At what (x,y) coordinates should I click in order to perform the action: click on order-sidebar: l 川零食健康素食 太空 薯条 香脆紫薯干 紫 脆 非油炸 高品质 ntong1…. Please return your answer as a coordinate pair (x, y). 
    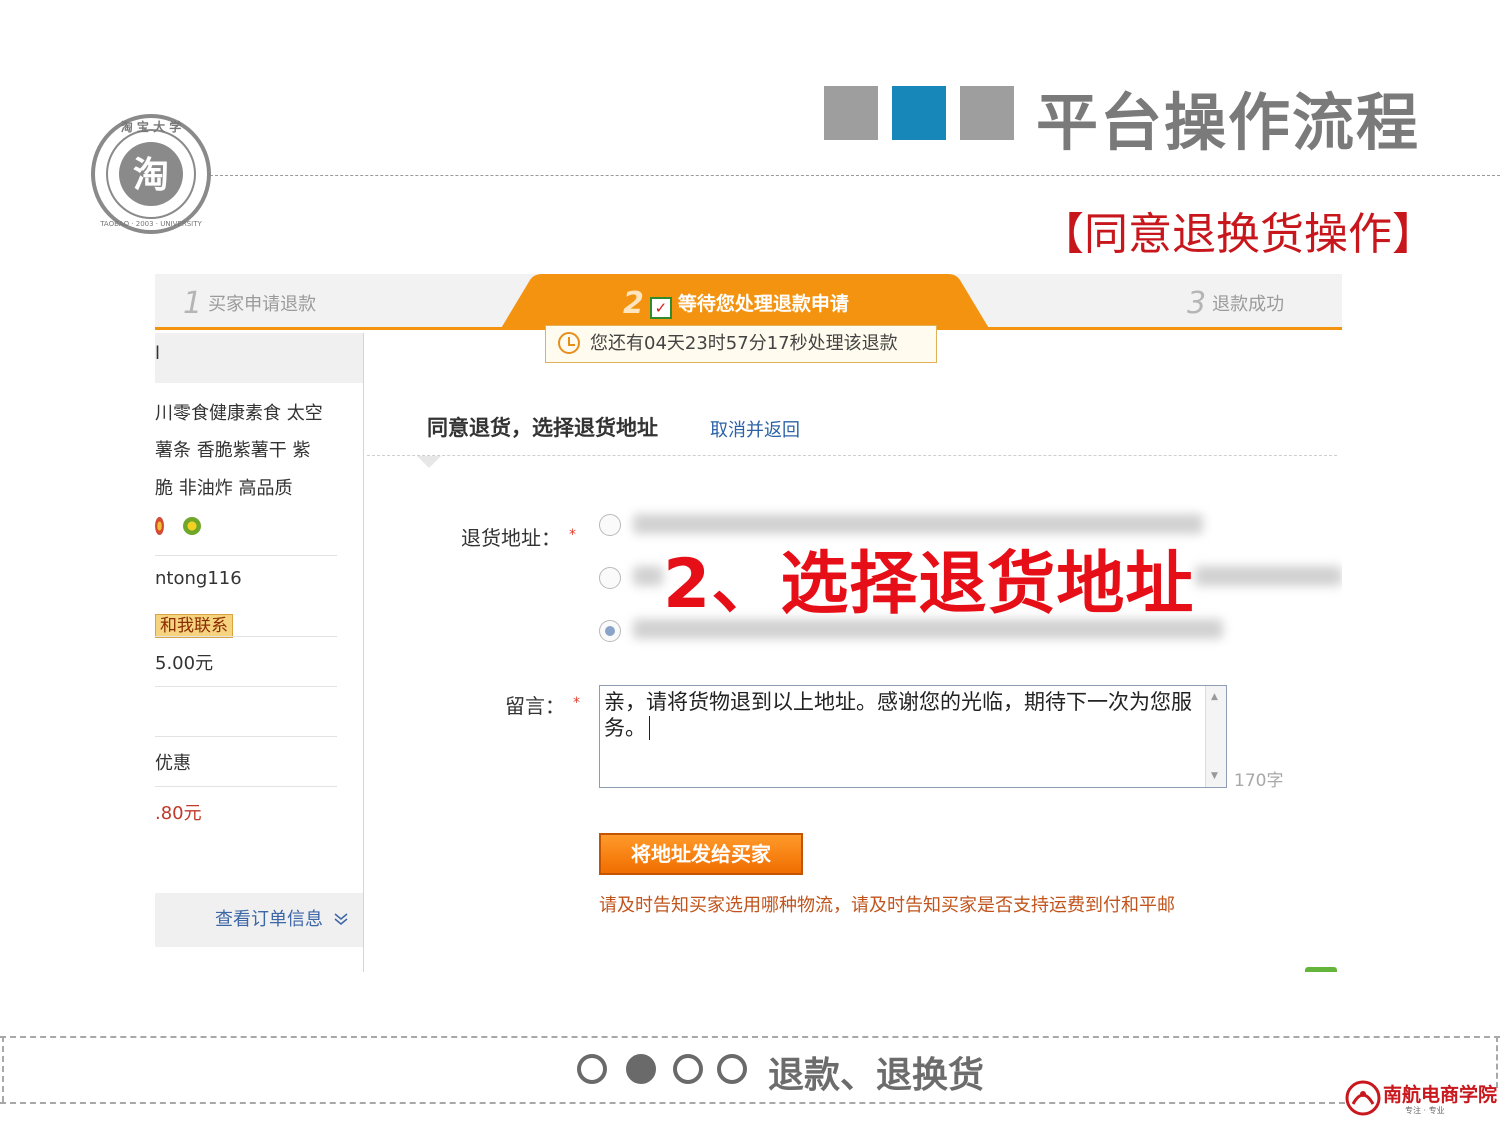
    Looking at the image, I should click on (259, 652).